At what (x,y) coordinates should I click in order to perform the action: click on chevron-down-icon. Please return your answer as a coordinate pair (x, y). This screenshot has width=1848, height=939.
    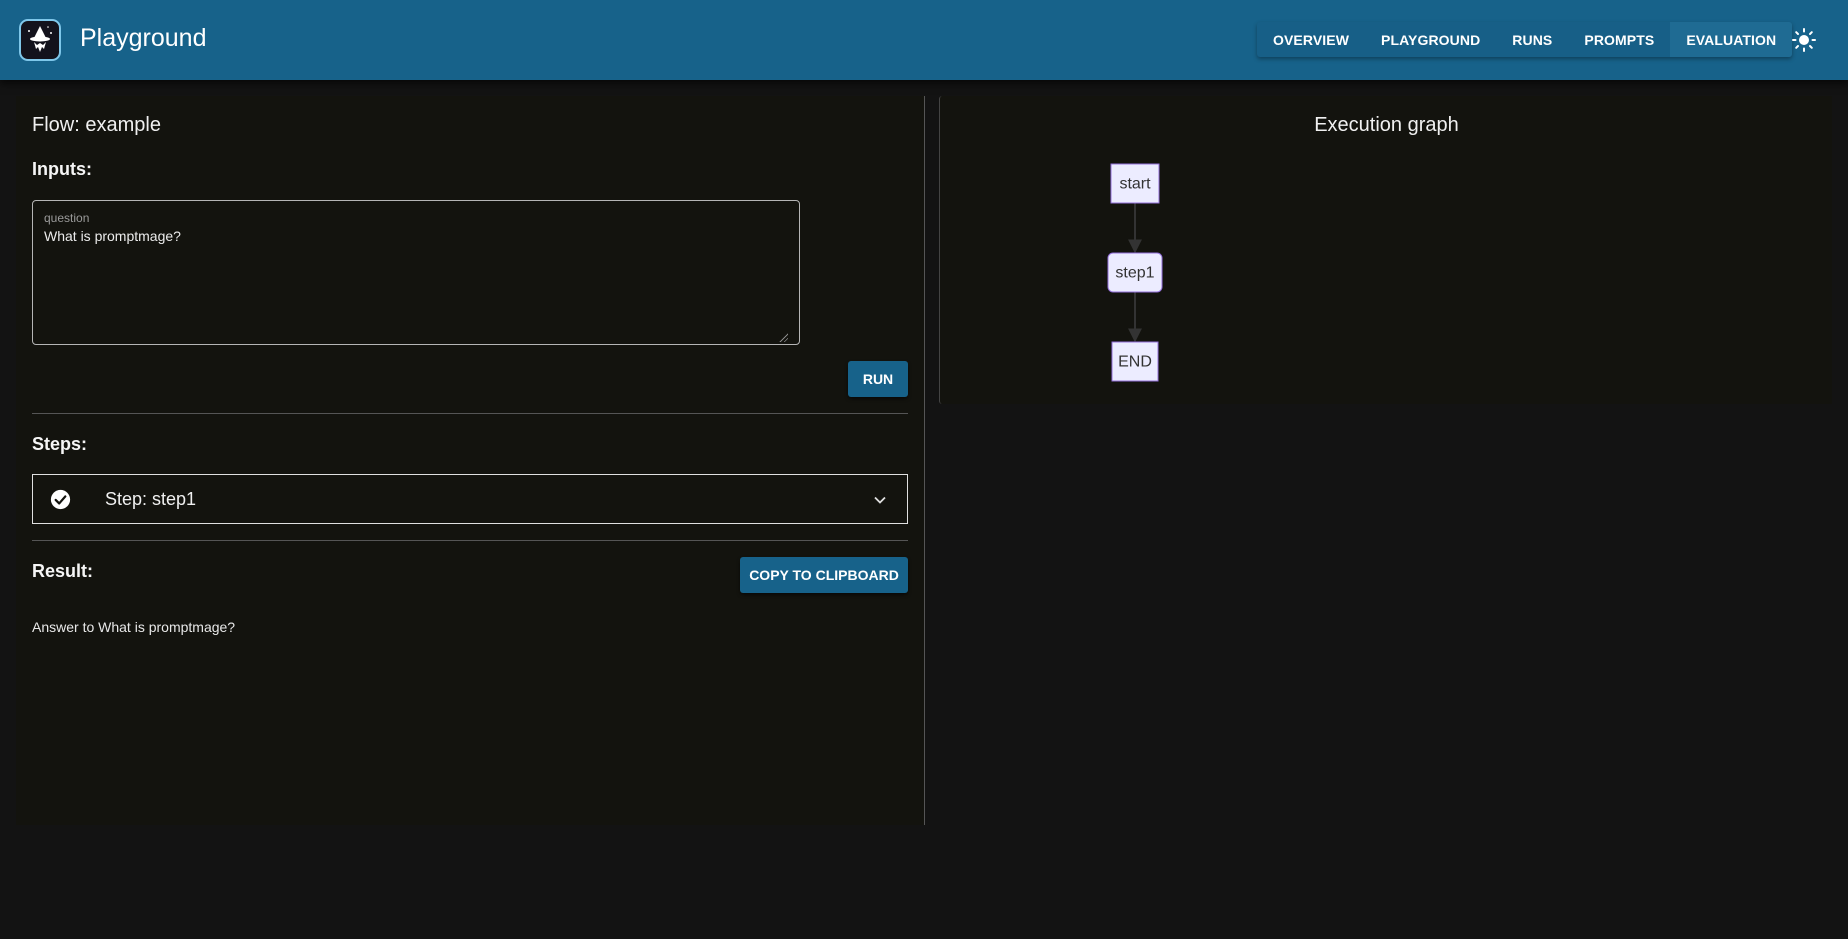
    Looking at the image, I should click on (880, 500).